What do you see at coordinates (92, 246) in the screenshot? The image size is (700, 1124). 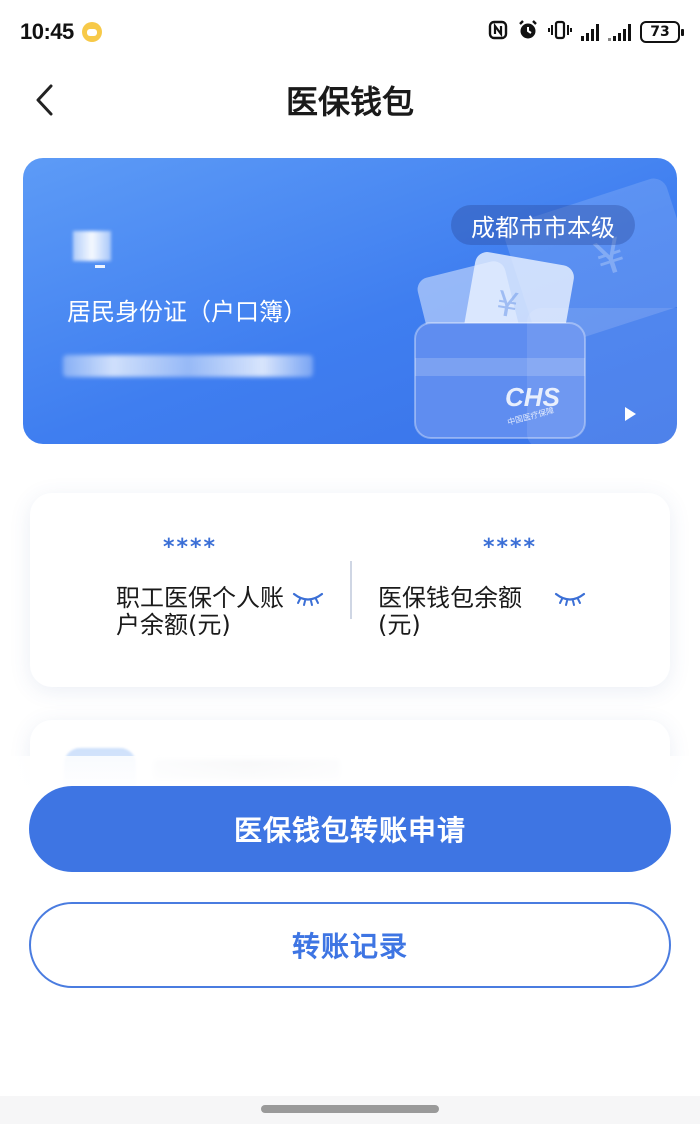 I see `avatar` at bounding box center [92, 246].